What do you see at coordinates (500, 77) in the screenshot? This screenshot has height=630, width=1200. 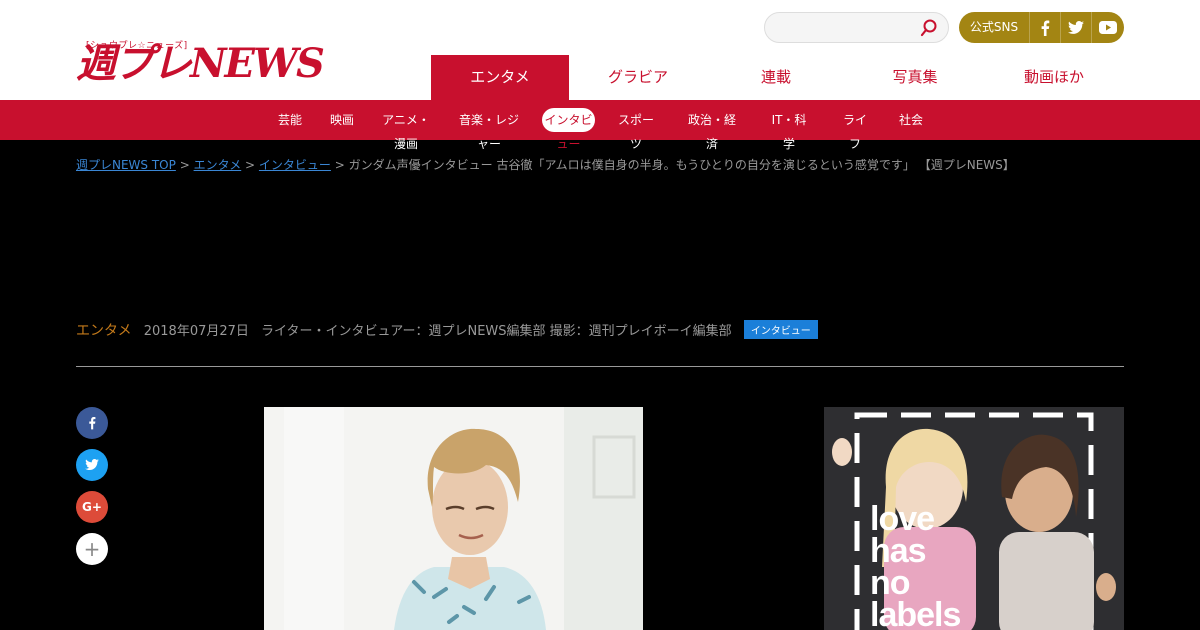 I see `main-nav-entertainment: エンタメ` at bounding box center [500, 77].